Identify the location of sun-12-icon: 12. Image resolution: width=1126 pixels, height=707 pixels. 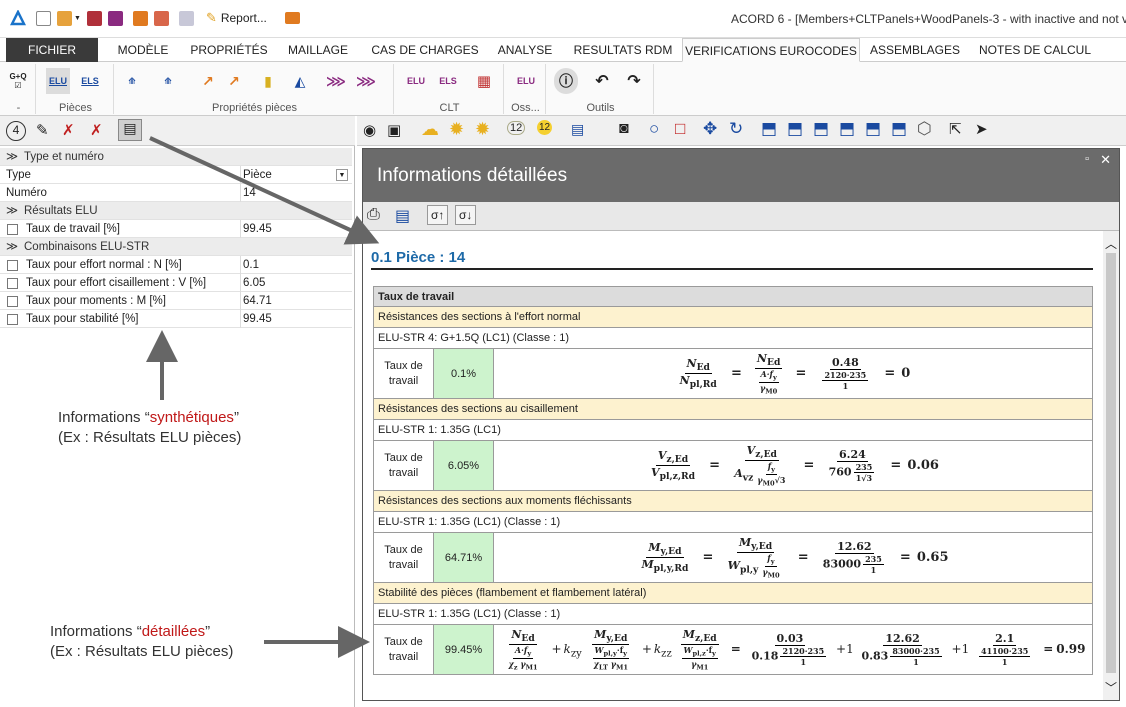
(545, 127).